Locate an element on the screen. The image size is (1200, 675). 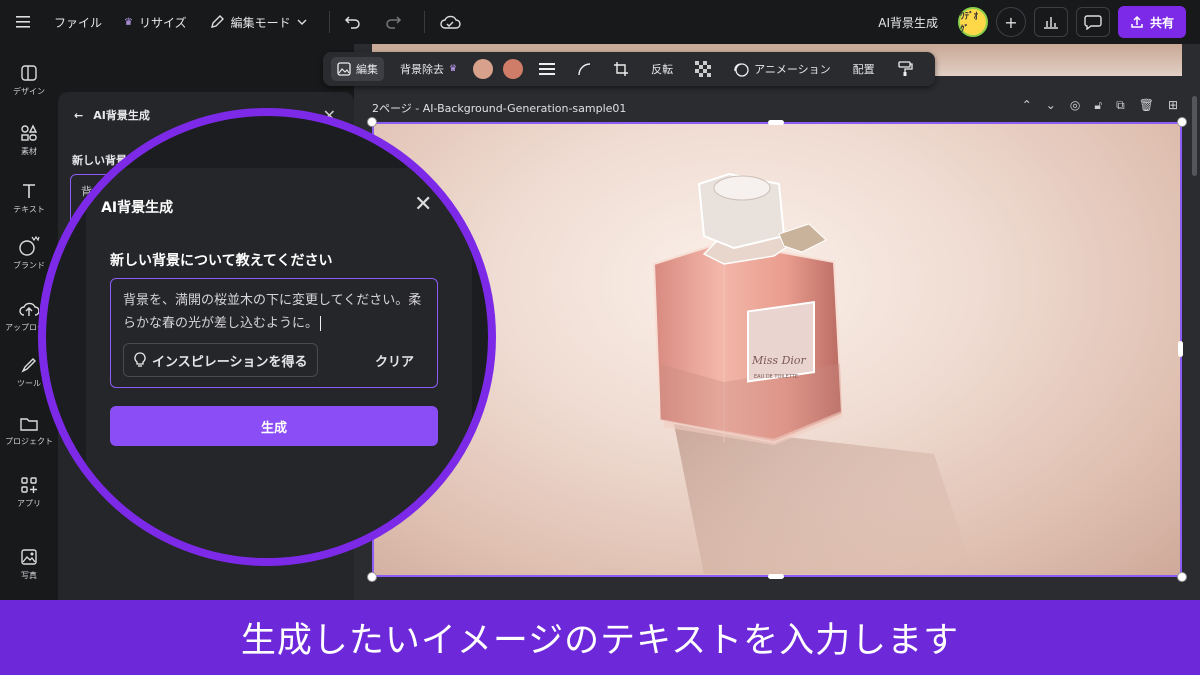
prompt-text: 背景を、満開の桜並木の下に変更してください。柔らかな春の光が差し込むように。 is located at coordinates (275, 312).